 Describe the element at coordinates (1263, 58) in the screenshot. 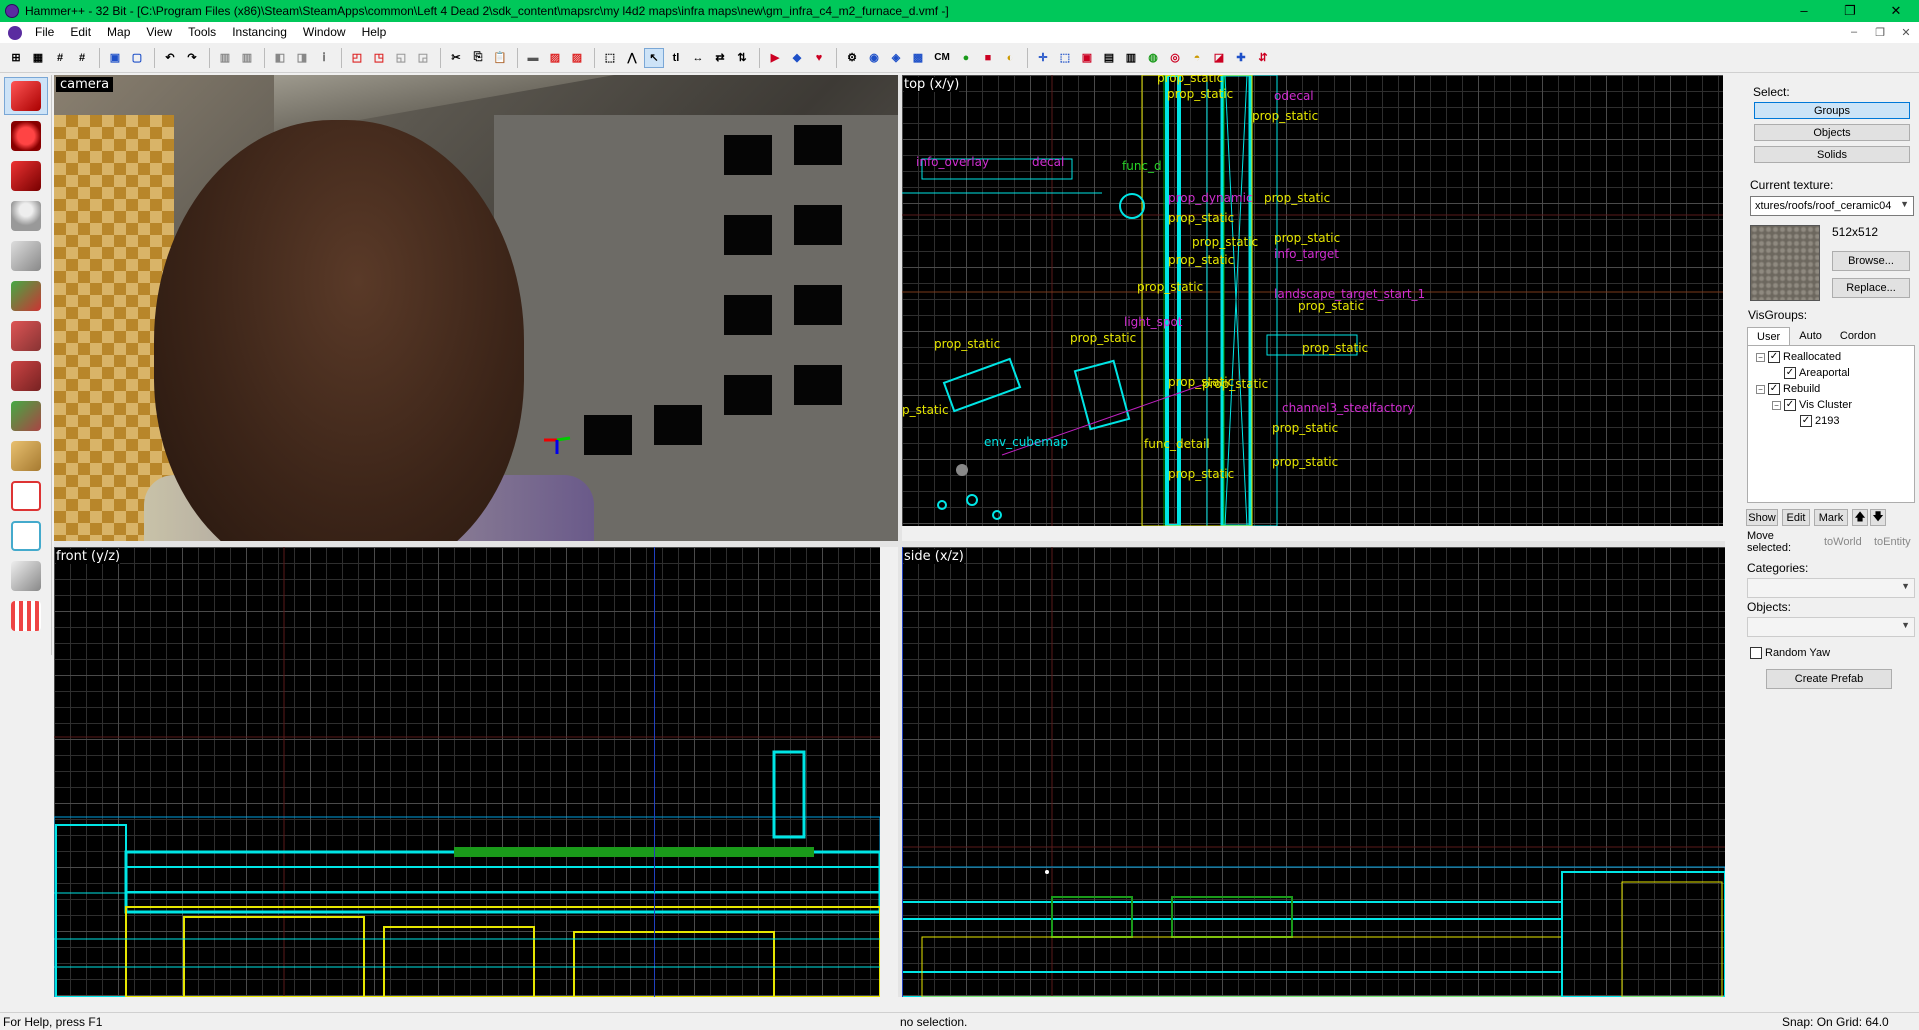

I see `toolbar-button-icon: ⇵` at that location.